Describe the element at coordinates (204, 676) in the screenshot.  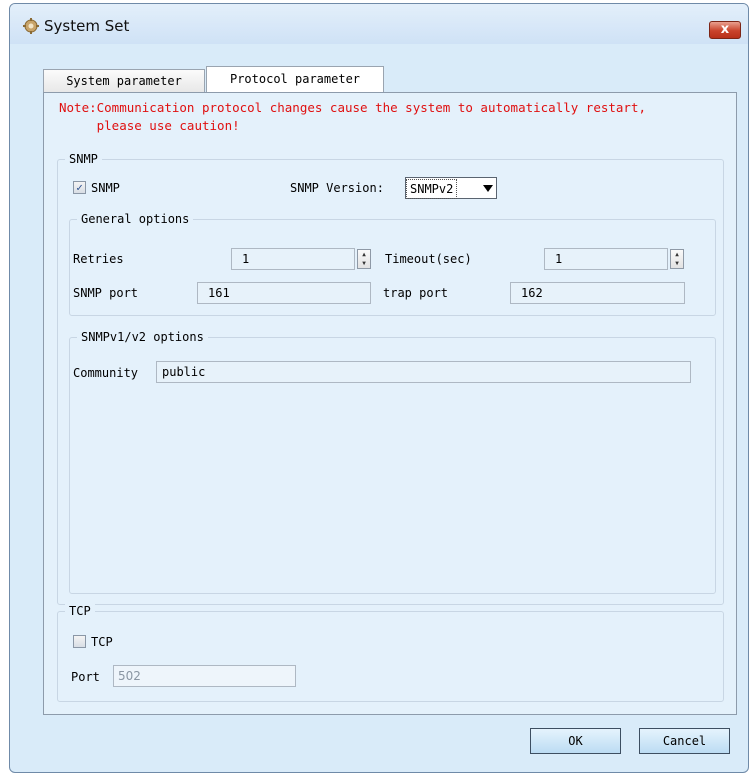
I see `tcp-port-input: 502` at that location.